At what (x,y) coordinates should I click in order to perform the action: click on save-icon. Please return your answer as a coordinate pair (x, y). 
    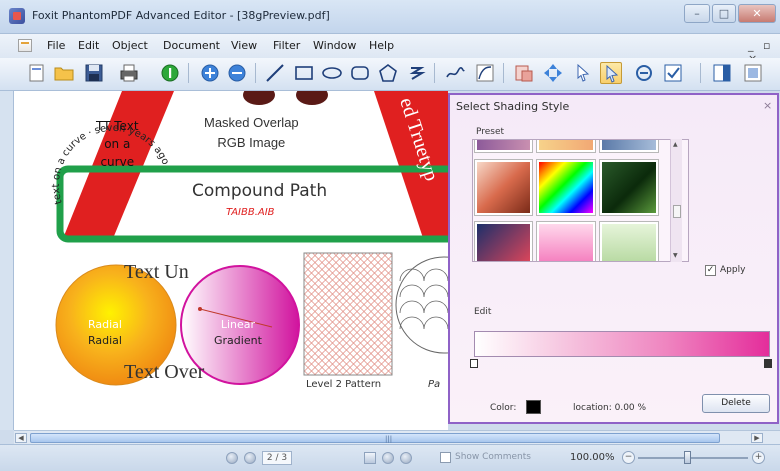
    Looking at the image, I should click on (94, 73).